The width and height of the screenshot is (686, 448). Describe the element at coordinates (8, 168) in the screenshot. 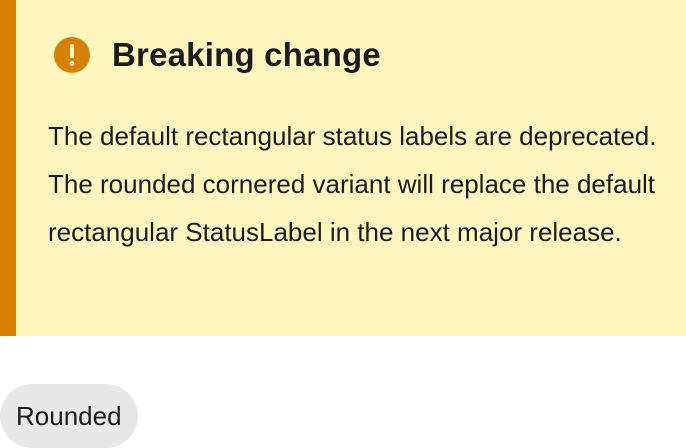

I see `alert-accent-bar` at that location.